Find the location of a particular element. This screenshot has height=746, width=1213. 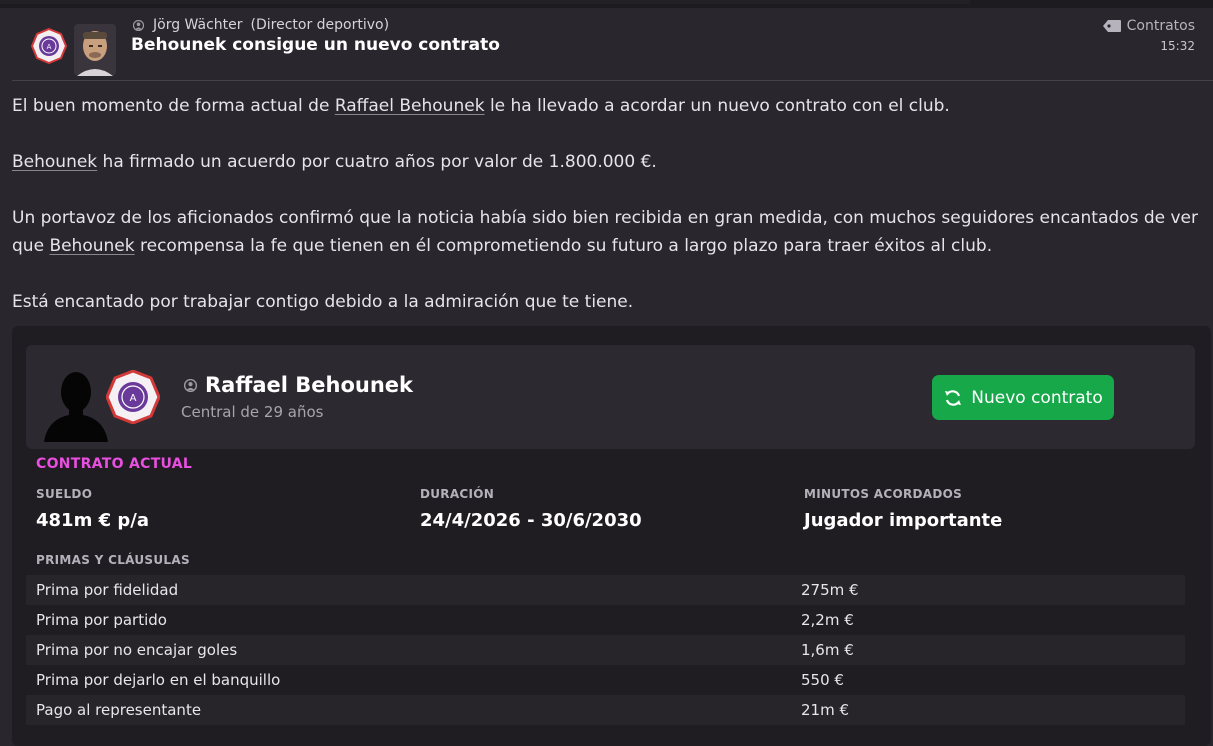

new-contract-label: Nuevo contrato is located at coordinates (1037, 397).